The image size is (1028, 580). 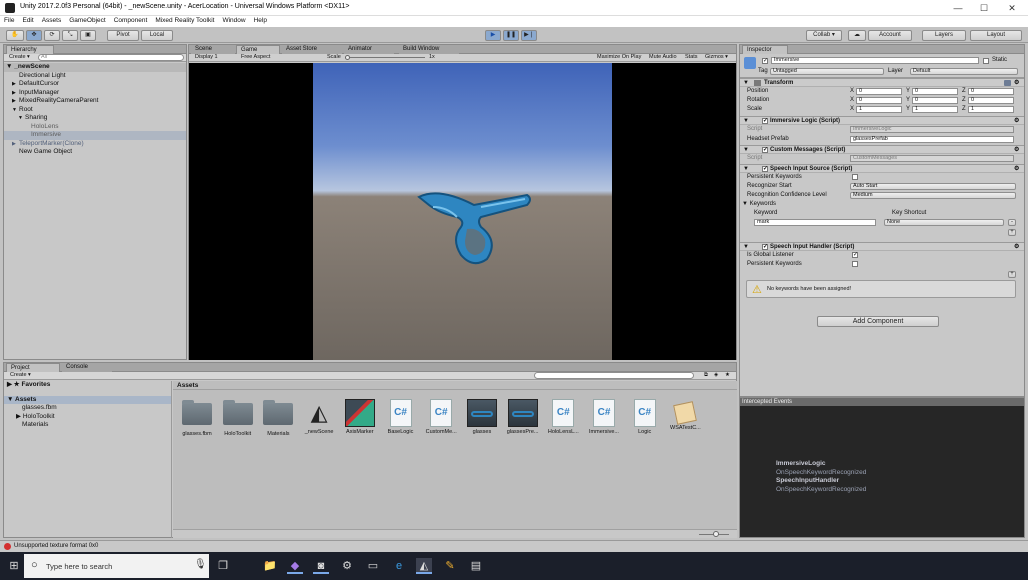 What do you see at coordinates (233, 20) in the screenshot?
I see `menu-window: Window` at bounding box center [233, 20].